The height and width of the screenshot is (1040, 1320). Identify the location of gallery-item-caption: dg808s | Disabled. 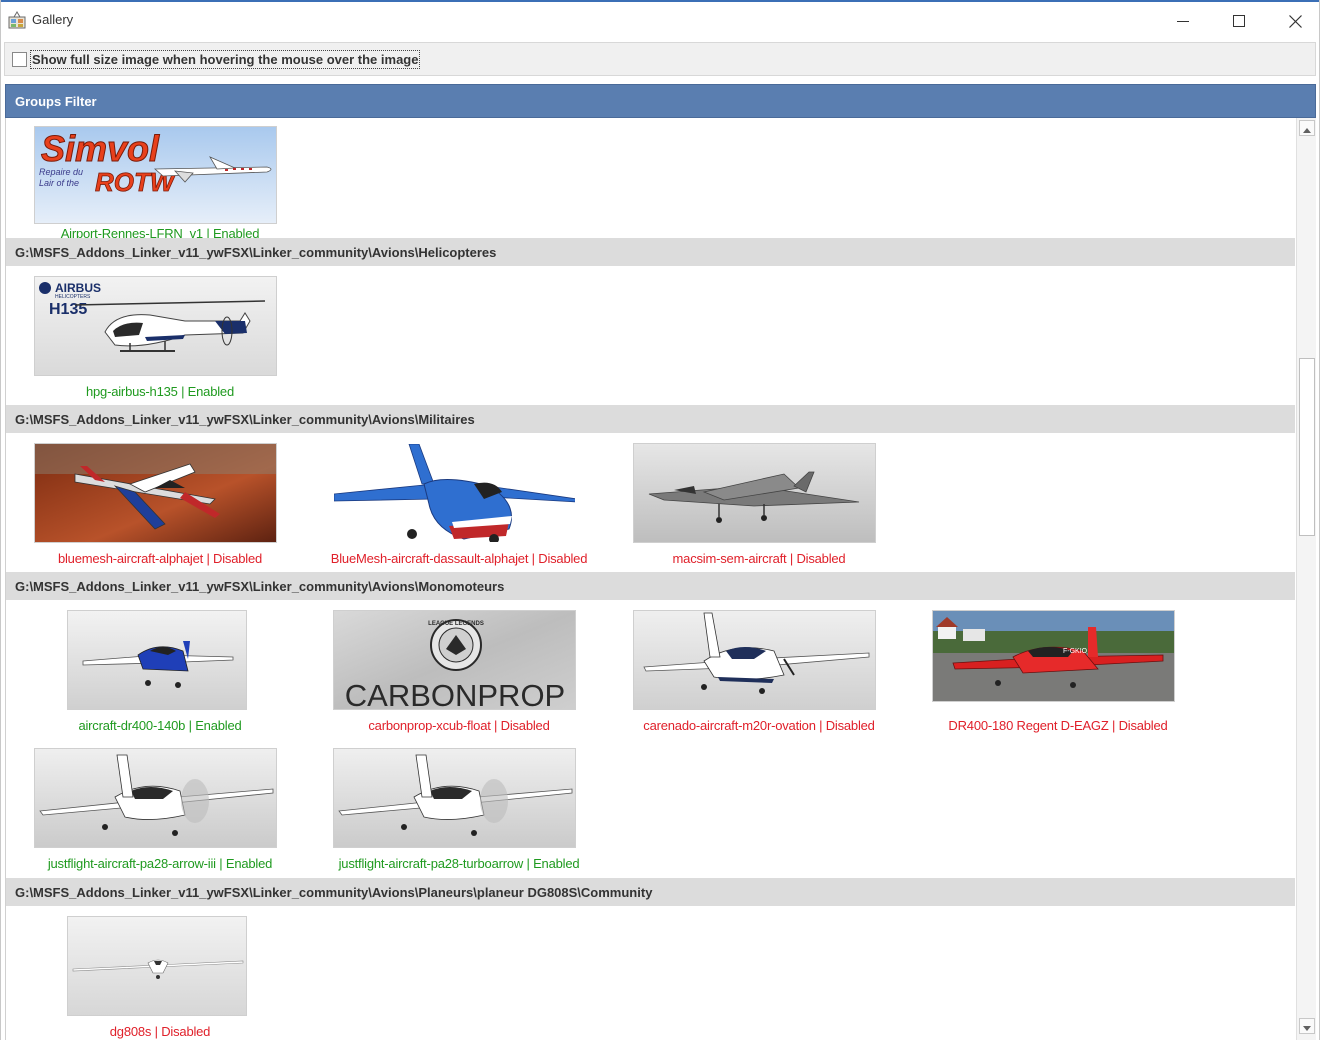
(160, 1031).